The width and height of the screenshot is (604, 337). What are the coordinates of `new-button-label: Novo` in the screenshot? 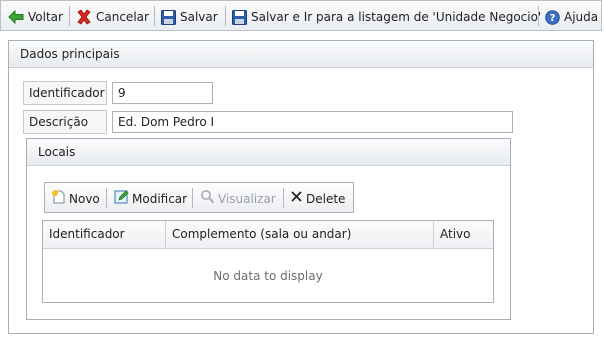 It's located at (84, 199).